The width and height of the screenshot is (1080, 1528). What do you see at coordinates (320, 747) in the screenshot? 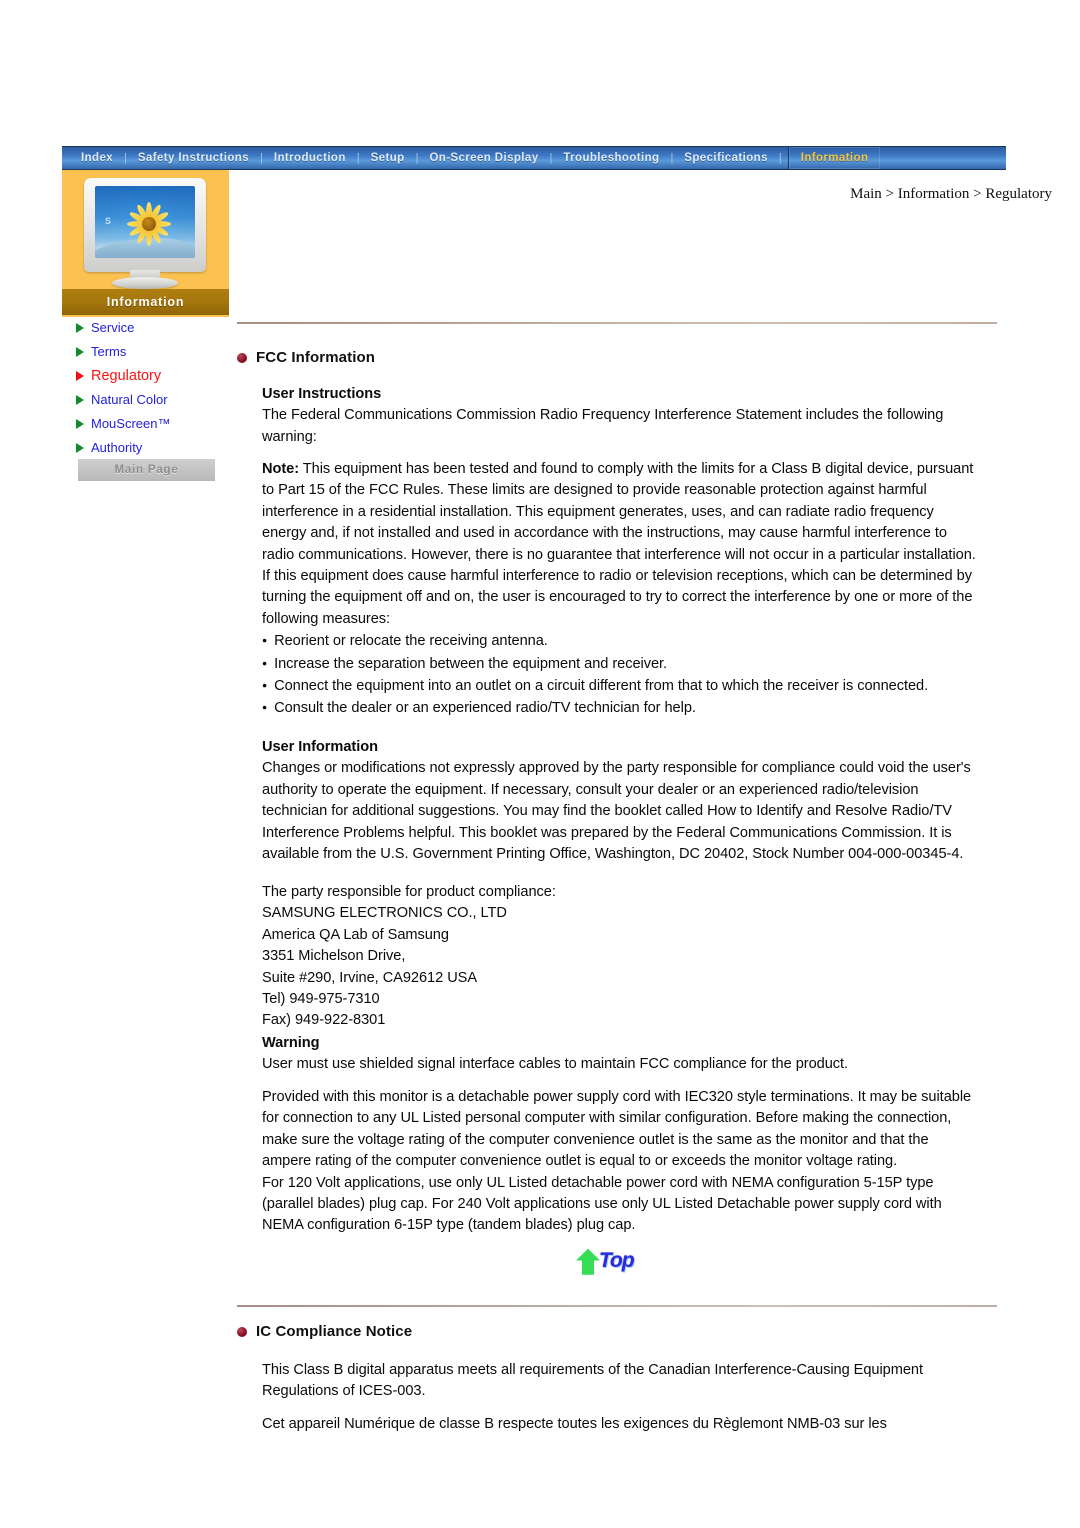
I see `user-information-subheading: User Information` at bounding box center [320, 747].